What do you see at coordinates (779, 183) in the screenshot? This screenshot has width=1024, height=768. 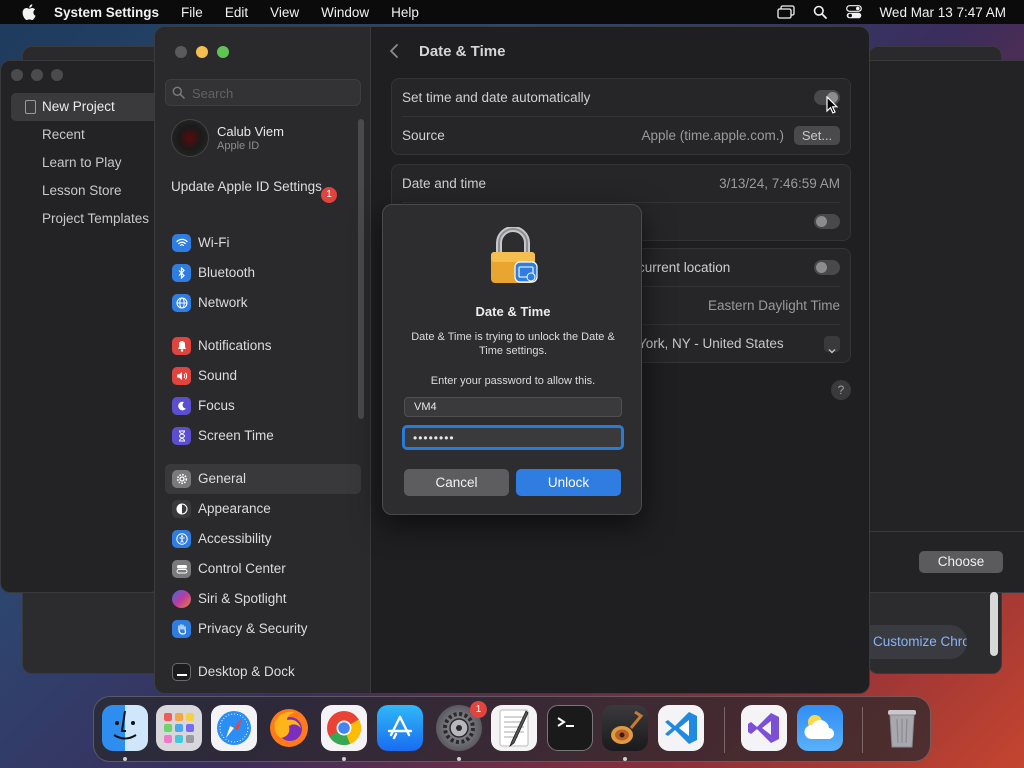 I see `date-time-value: 3/13/24, 7:46:59 AM` at bounding box center [779, 183].